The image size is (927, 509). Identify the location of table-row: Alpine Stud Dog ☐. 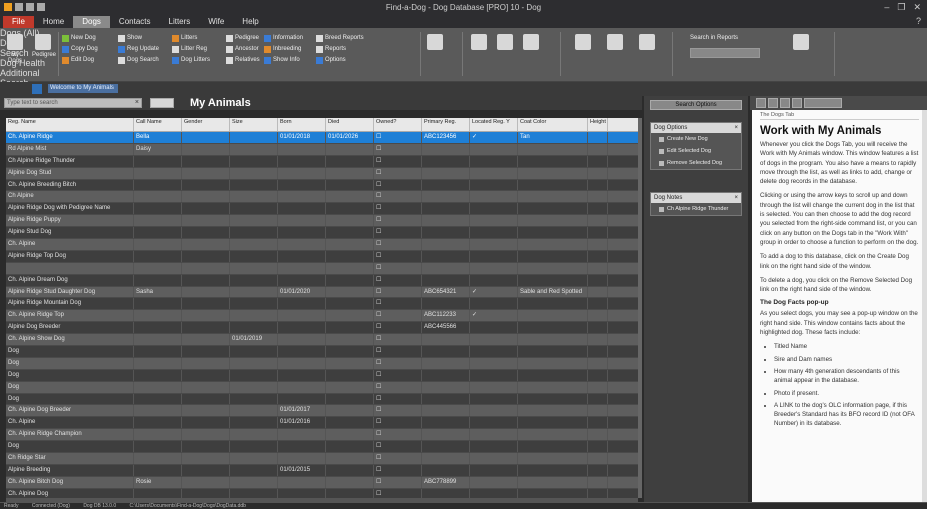
(322, 233).